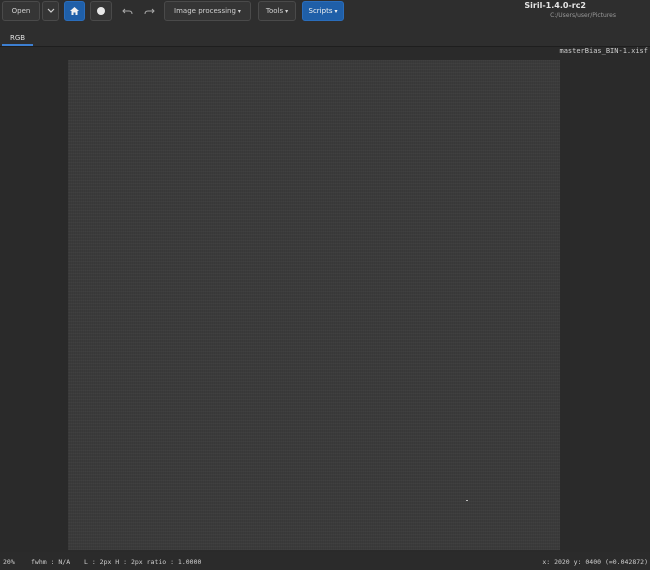  I want to click on scripts-label: Scripts, so click(320, 11).